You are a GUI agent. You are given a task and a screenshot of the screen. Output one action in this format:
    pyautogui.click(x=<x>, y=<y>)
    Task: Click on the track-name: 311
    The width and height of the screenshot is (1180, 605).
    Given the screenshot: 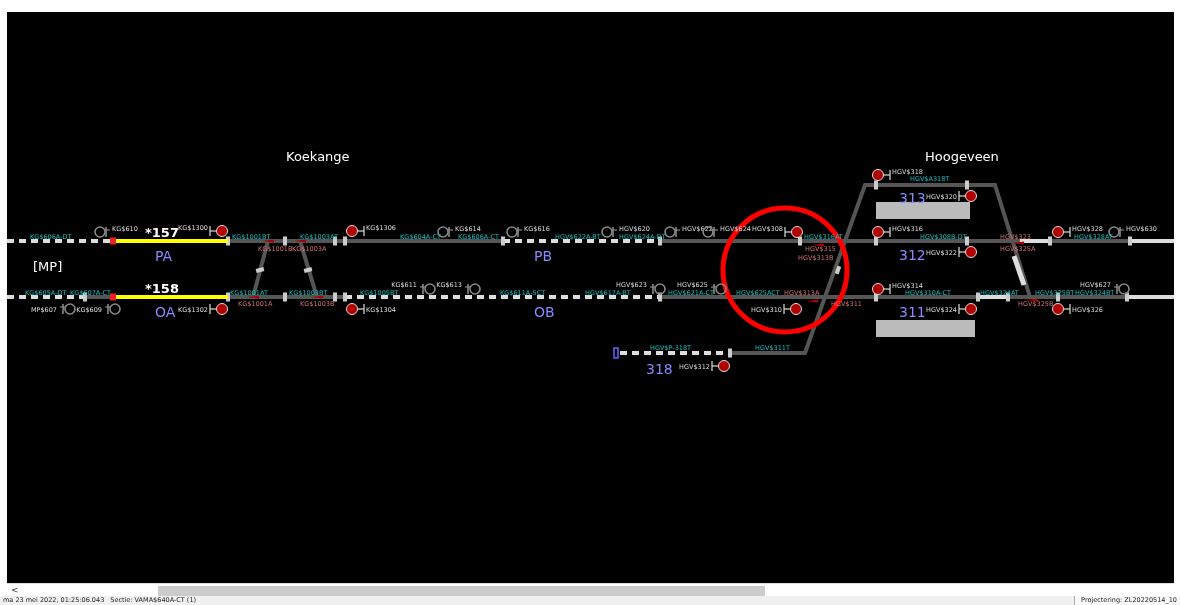 What is the action you would take?
    pyautogui.click(x=912, y=312)
    